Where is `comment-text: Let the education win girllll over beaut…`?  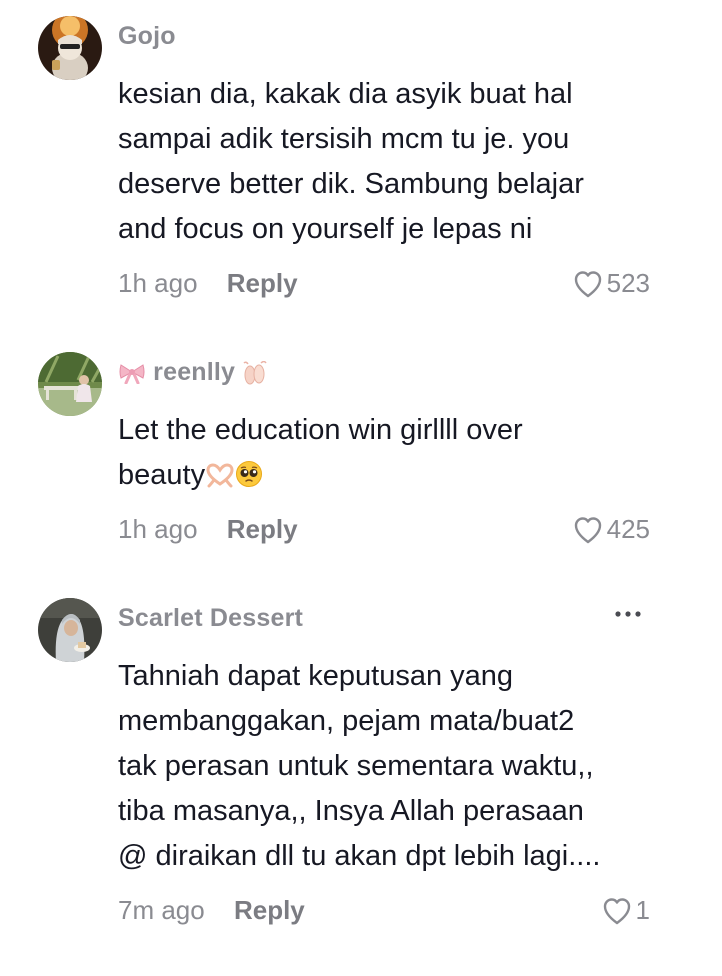
comment-text: Let the education win girllll over beaut… is located at coordinates (398, 453).